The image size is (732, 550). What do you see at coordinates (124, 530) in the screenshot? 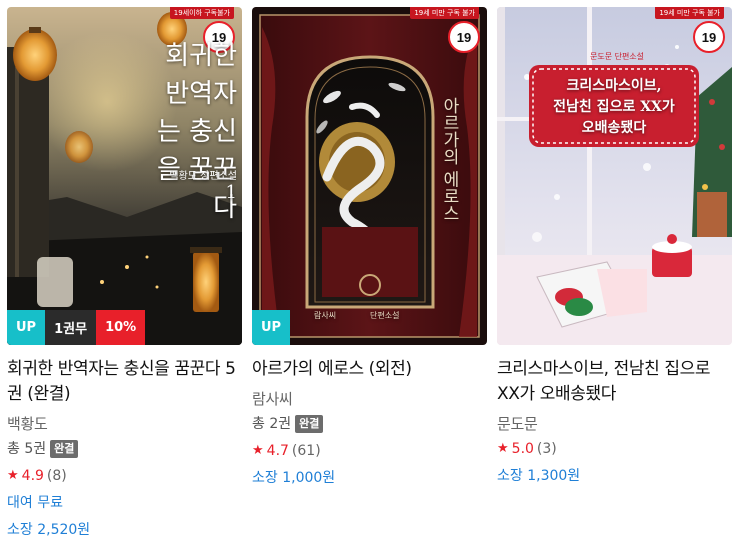
I see `own-price: 소장 2,520원` at bounding box center [124, 530].